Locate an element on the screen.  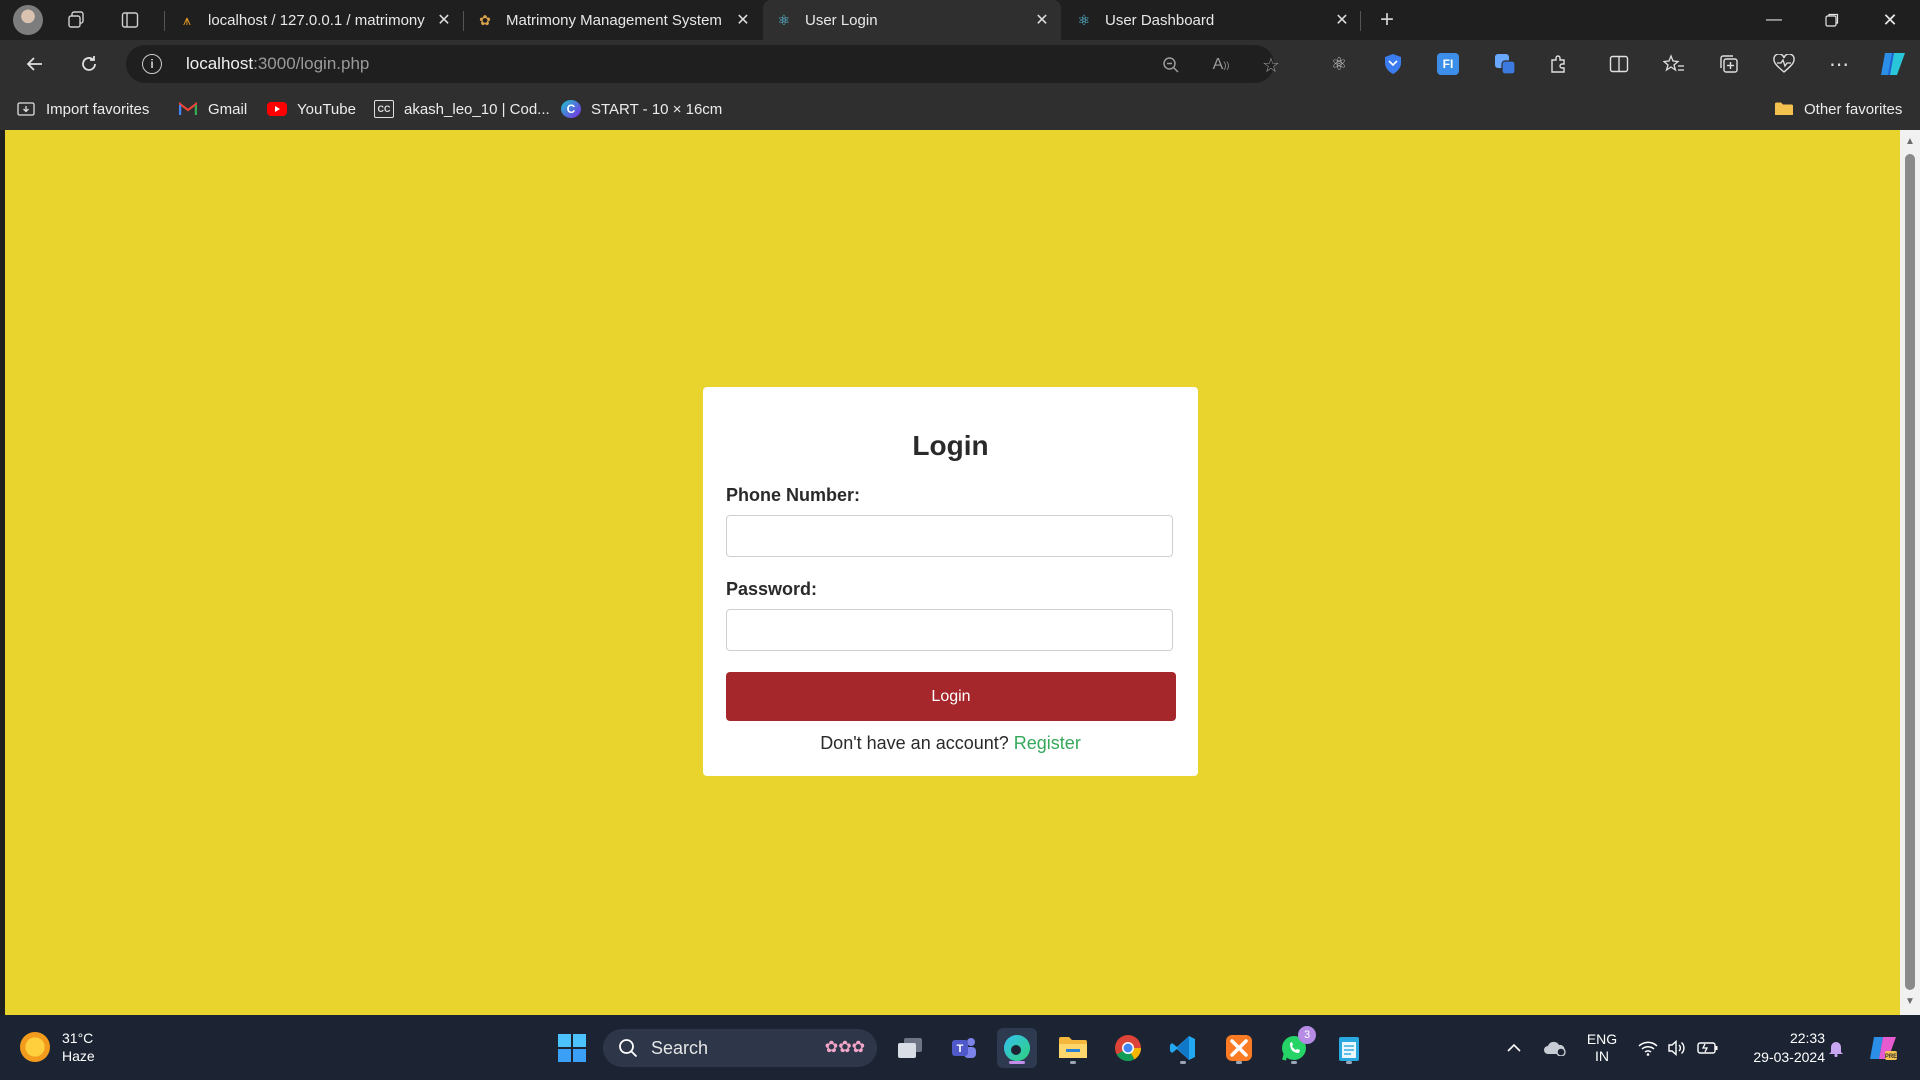
favorite-gmail: Gmail is located at coordinates (212, 109).